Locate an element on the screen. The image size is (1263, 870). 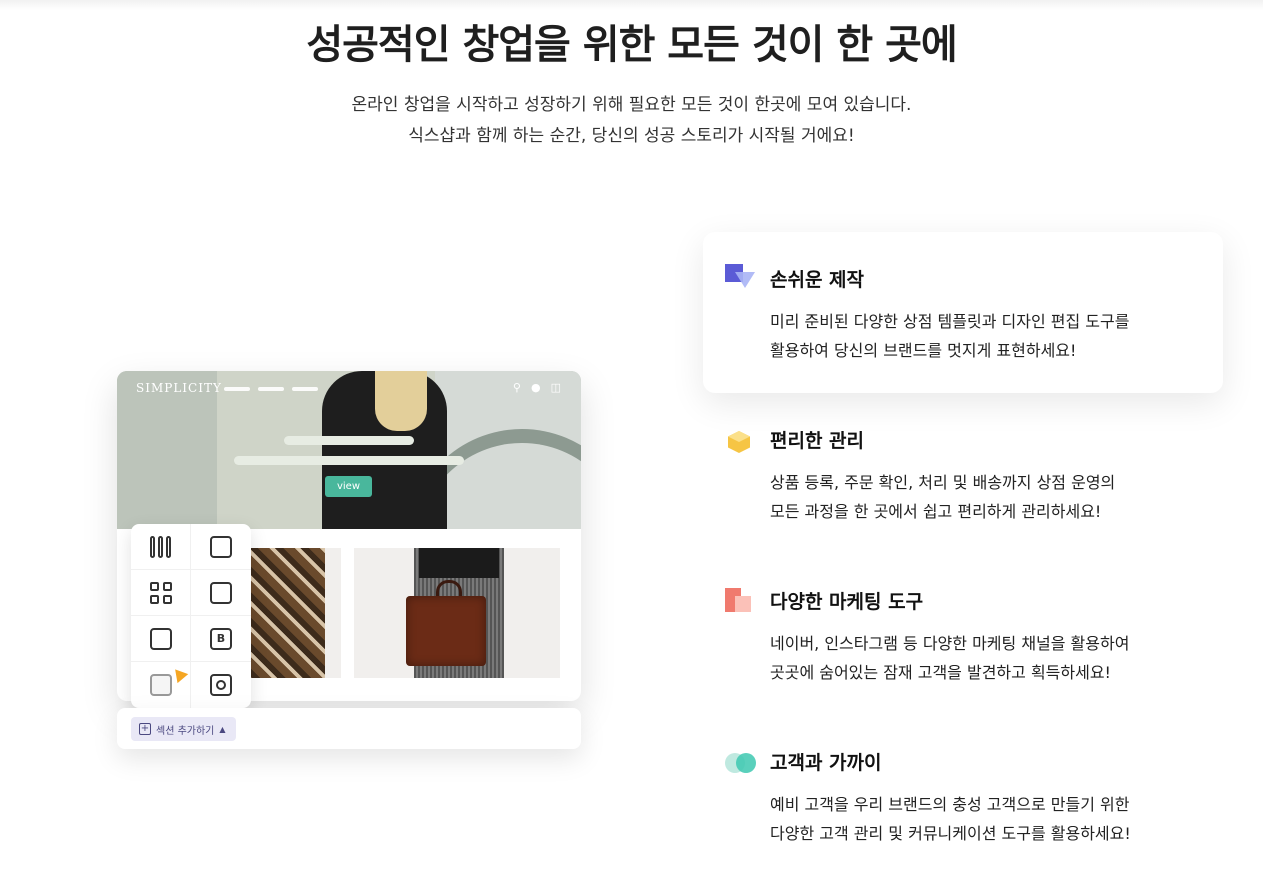
shirt-icon is located at coordinates (221, 592).